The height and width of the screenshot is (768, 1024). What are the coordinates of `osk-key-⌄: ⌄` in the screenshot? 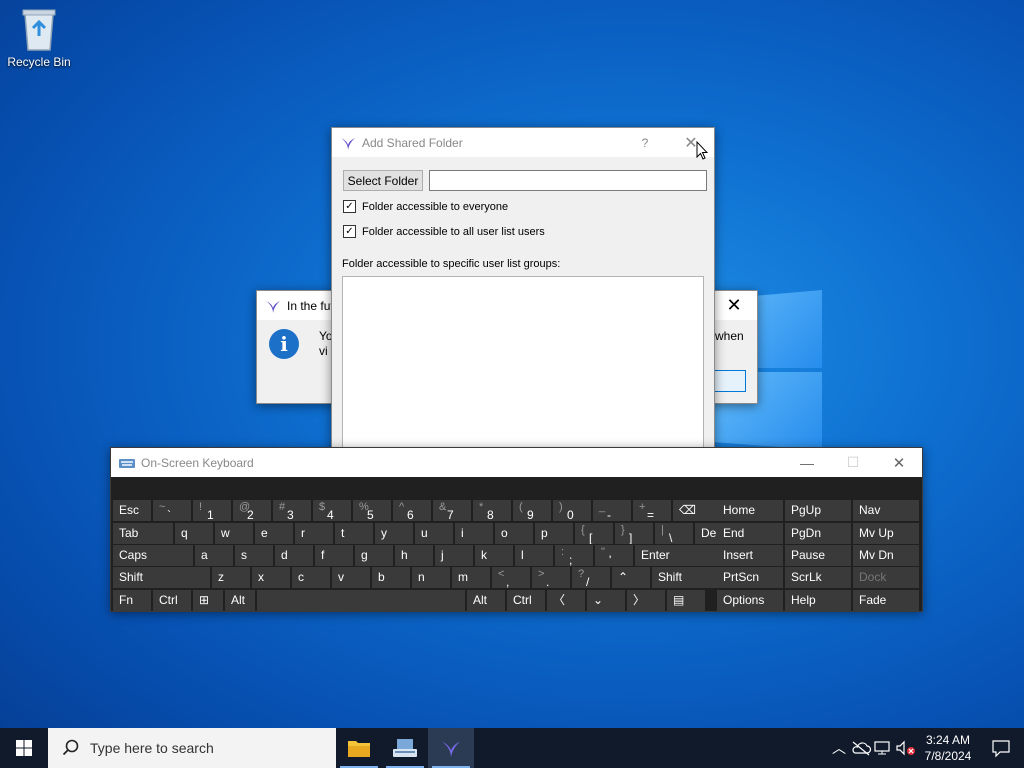 It's located at (606, 600).